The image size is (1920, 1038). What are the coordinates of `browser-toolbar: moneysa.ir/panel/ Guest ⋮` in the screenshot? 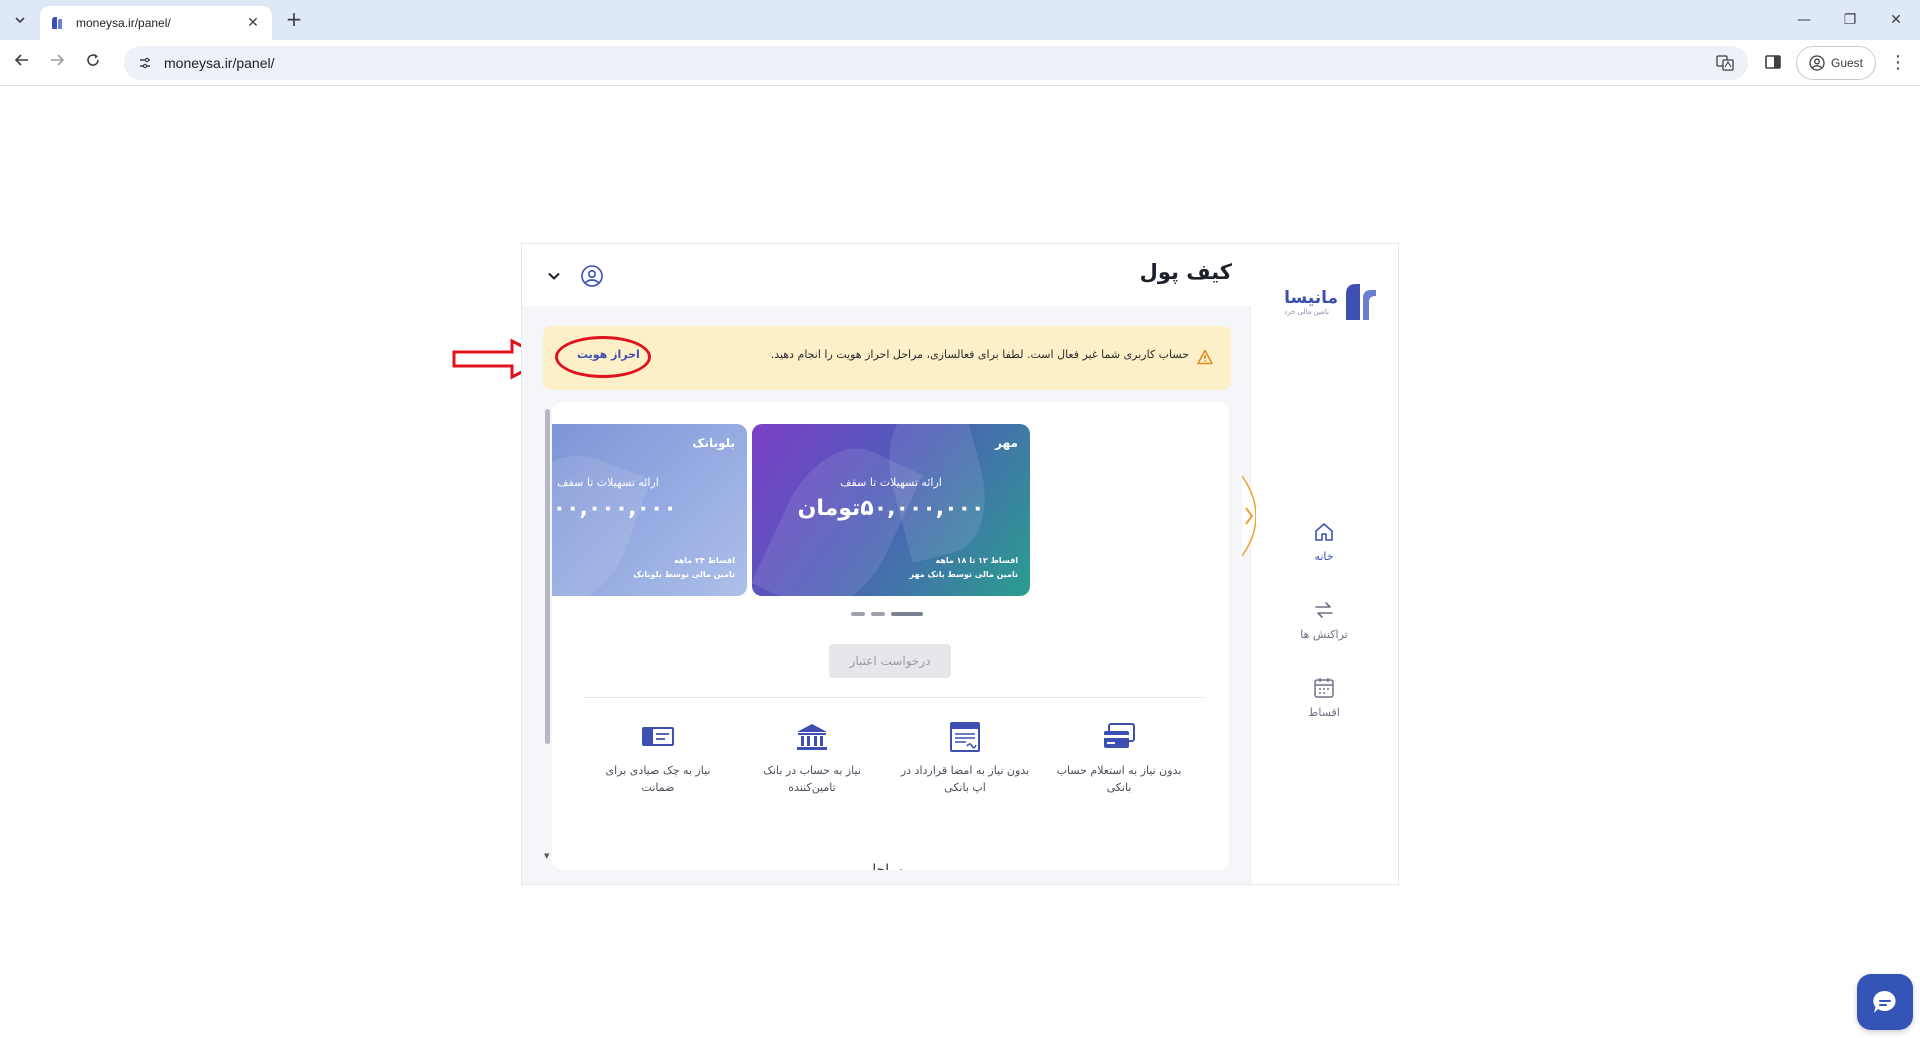 It's located at (960, 63).